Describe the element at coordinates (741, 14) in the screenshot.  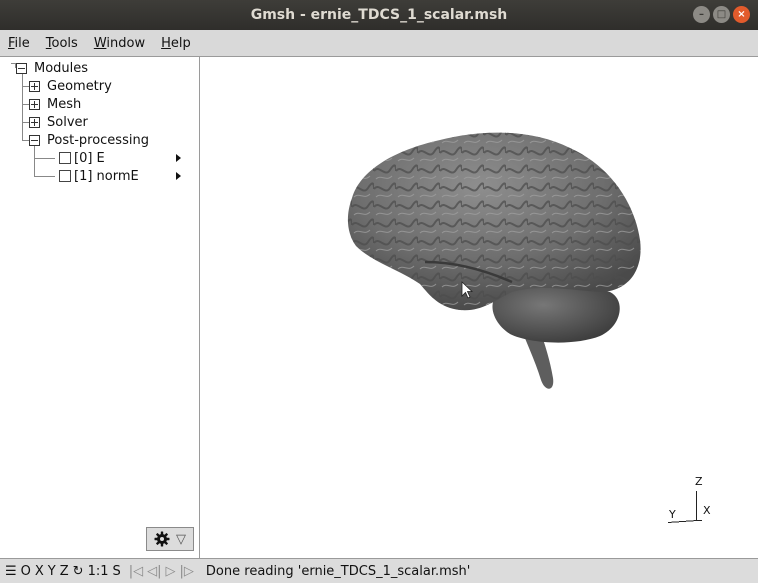
I see `close-button: ×` at that location.